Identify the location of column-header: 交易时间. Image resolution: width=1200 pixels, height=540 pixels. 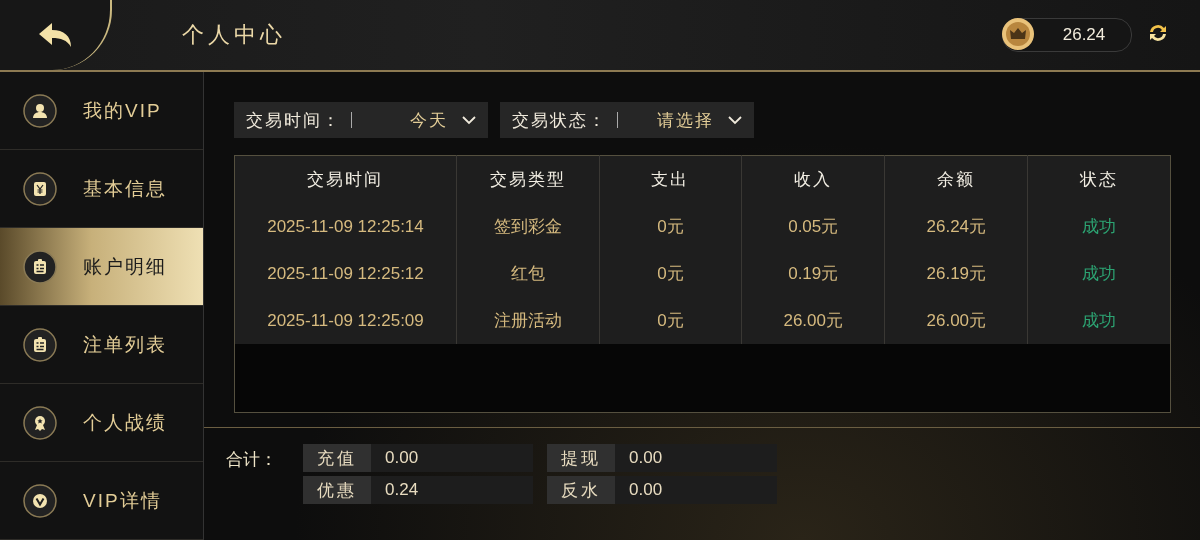
(345, 179).